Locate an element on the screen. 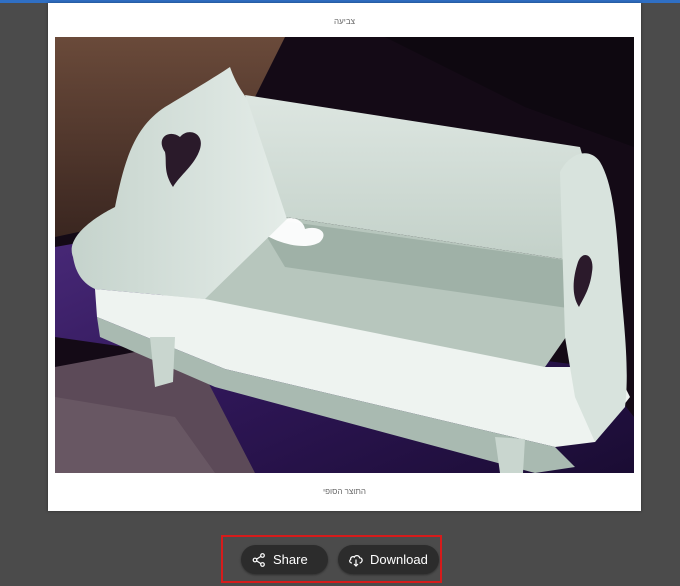  download-button-label: Download is located at coordinates (399, 559).